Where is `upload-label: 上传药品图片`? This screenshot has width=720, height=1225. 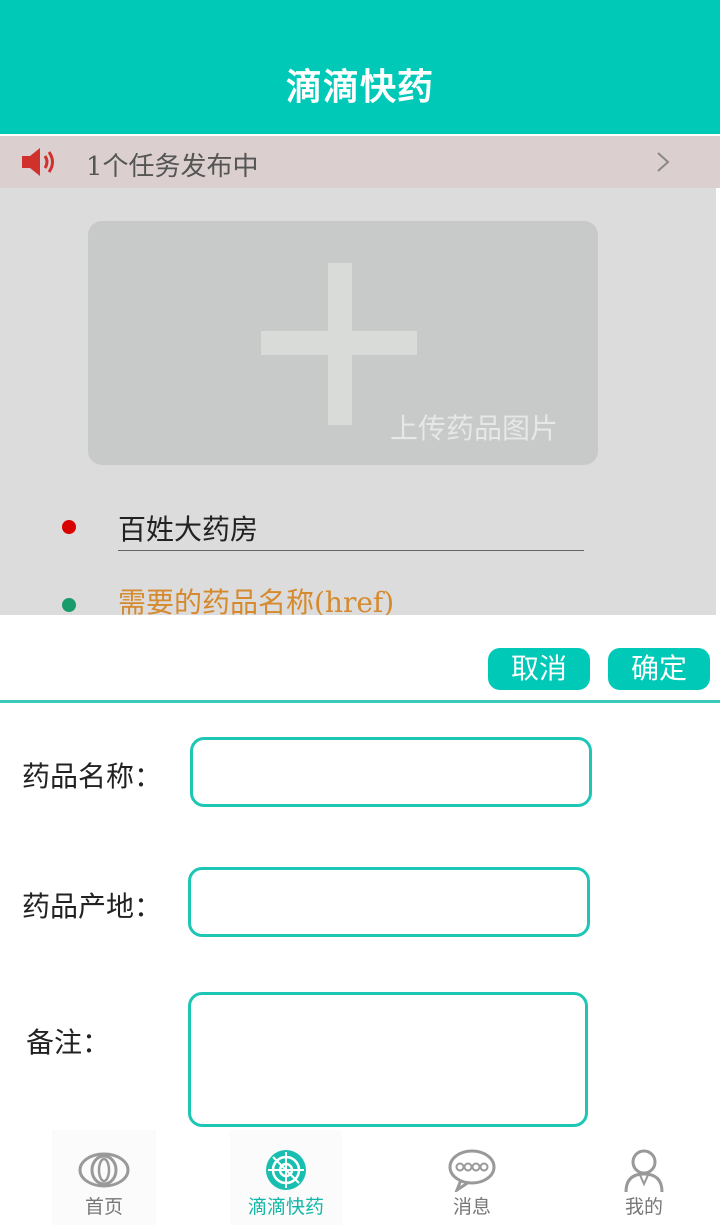
upload-label: 上传药品图片 is located at coordinates (474, 428).